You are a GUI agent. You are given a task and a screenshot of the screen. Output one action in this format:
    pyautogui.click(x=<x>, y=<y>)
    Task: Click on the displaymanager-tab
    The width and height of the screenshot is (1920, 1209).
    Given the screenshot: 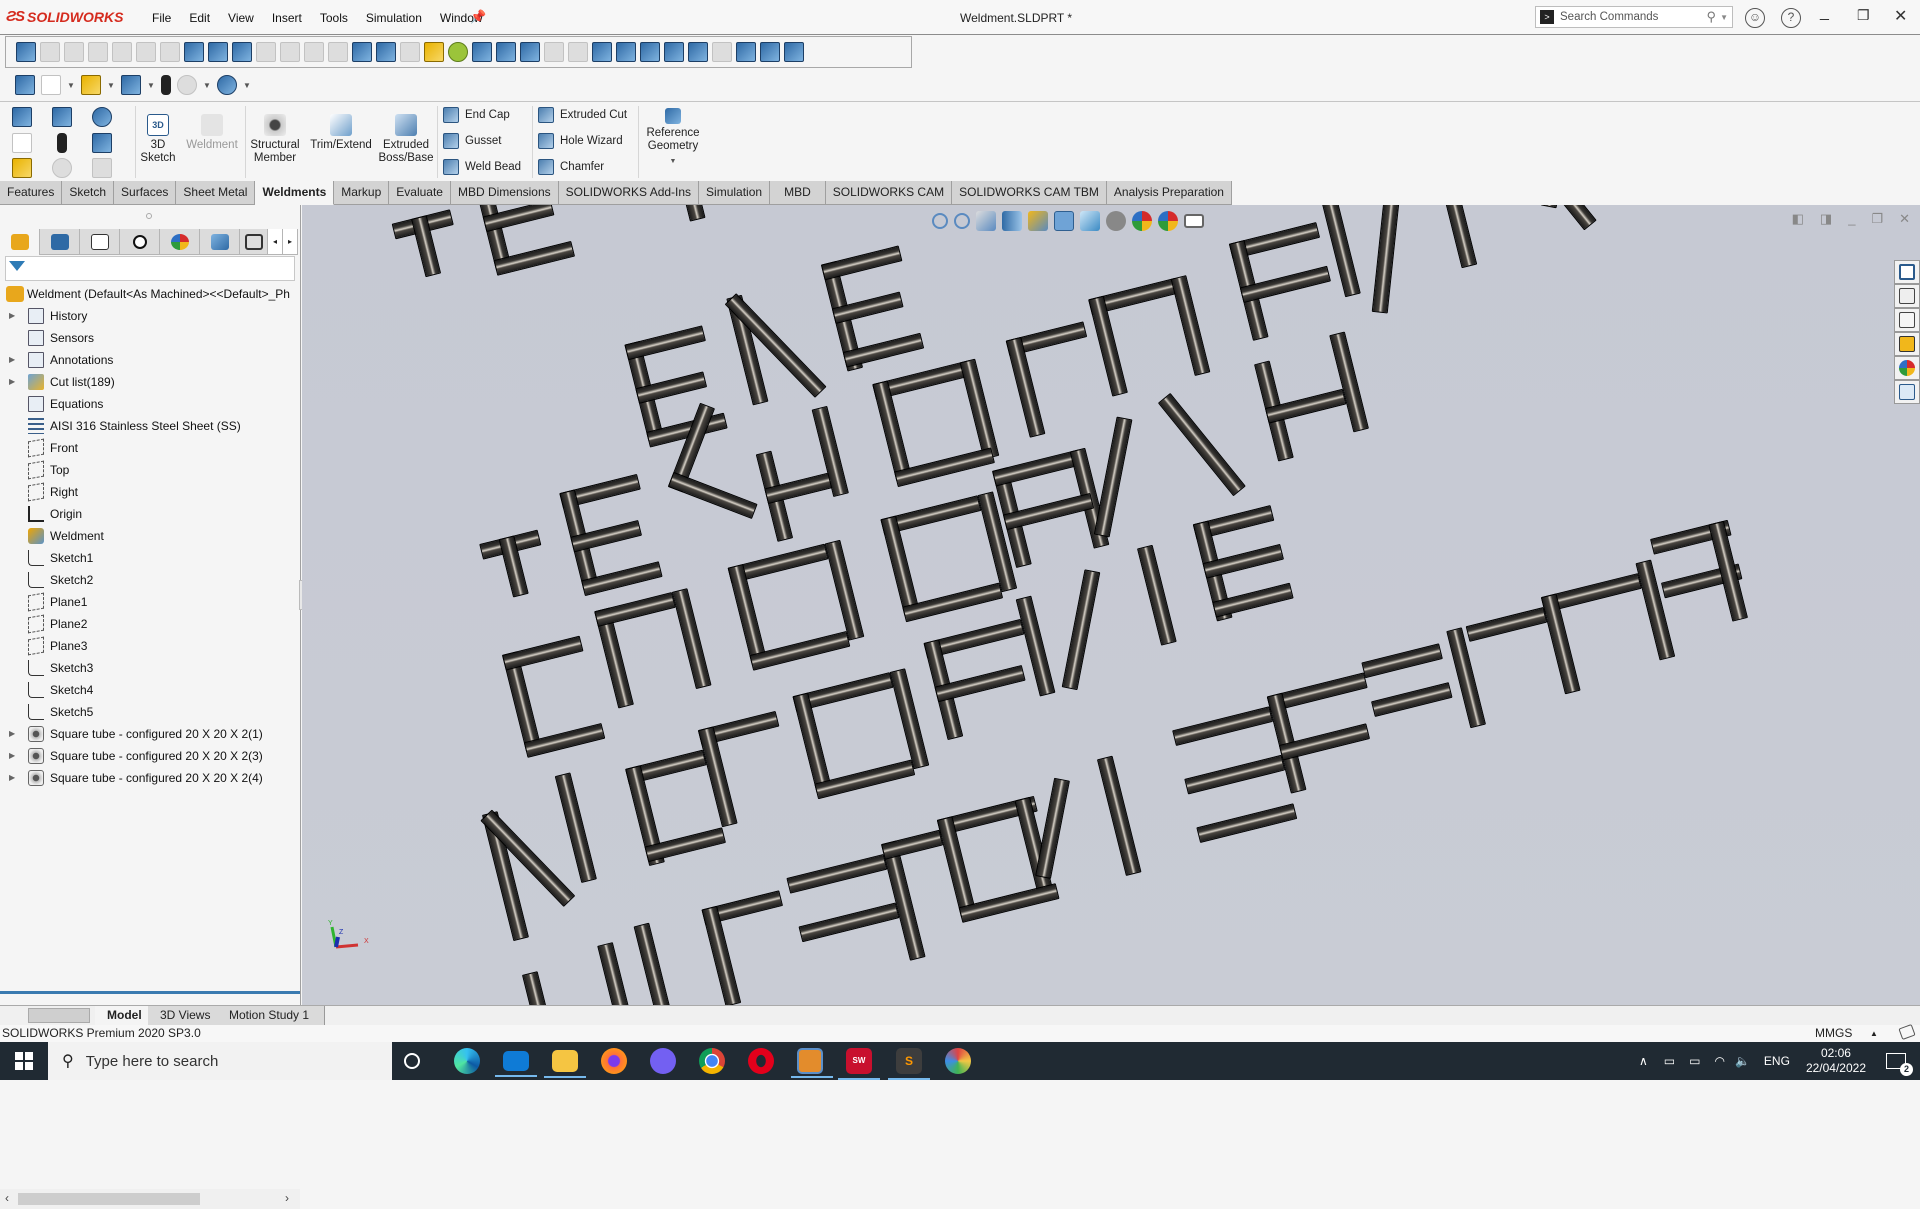 What is the action you would take?
    pyautogui.click(x=180, y=242)
    